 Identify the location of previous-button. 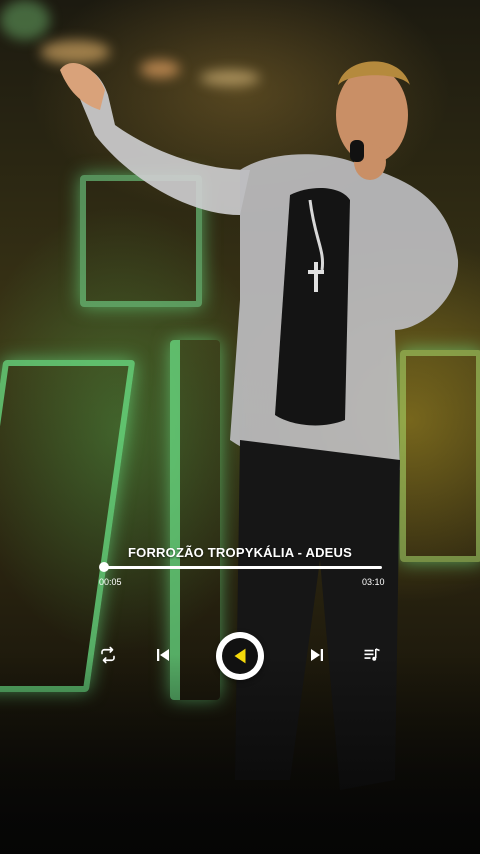
(163, 655).